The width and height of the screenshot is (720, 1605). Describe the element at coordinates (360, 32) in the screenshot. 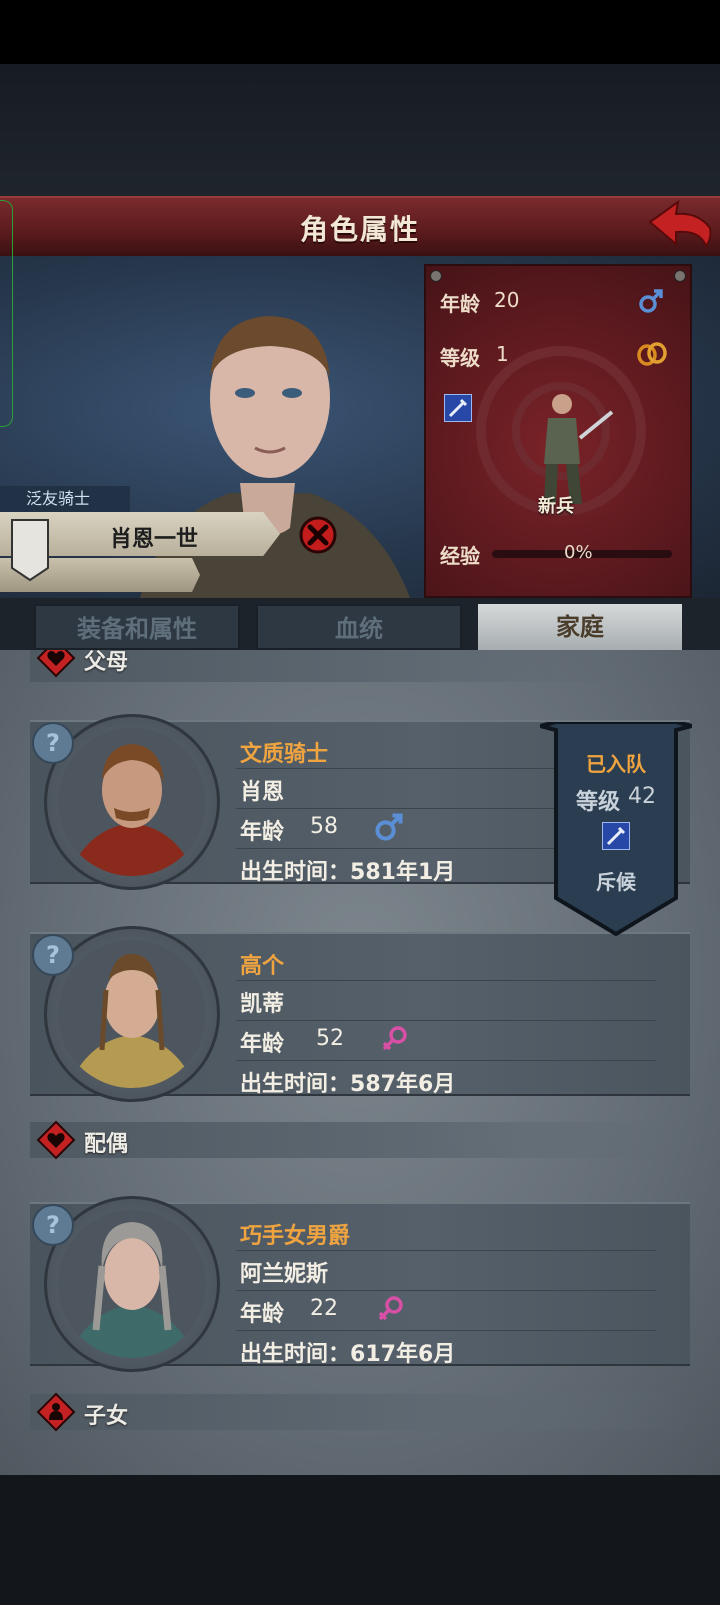

I see `status-bar-area` at that location.